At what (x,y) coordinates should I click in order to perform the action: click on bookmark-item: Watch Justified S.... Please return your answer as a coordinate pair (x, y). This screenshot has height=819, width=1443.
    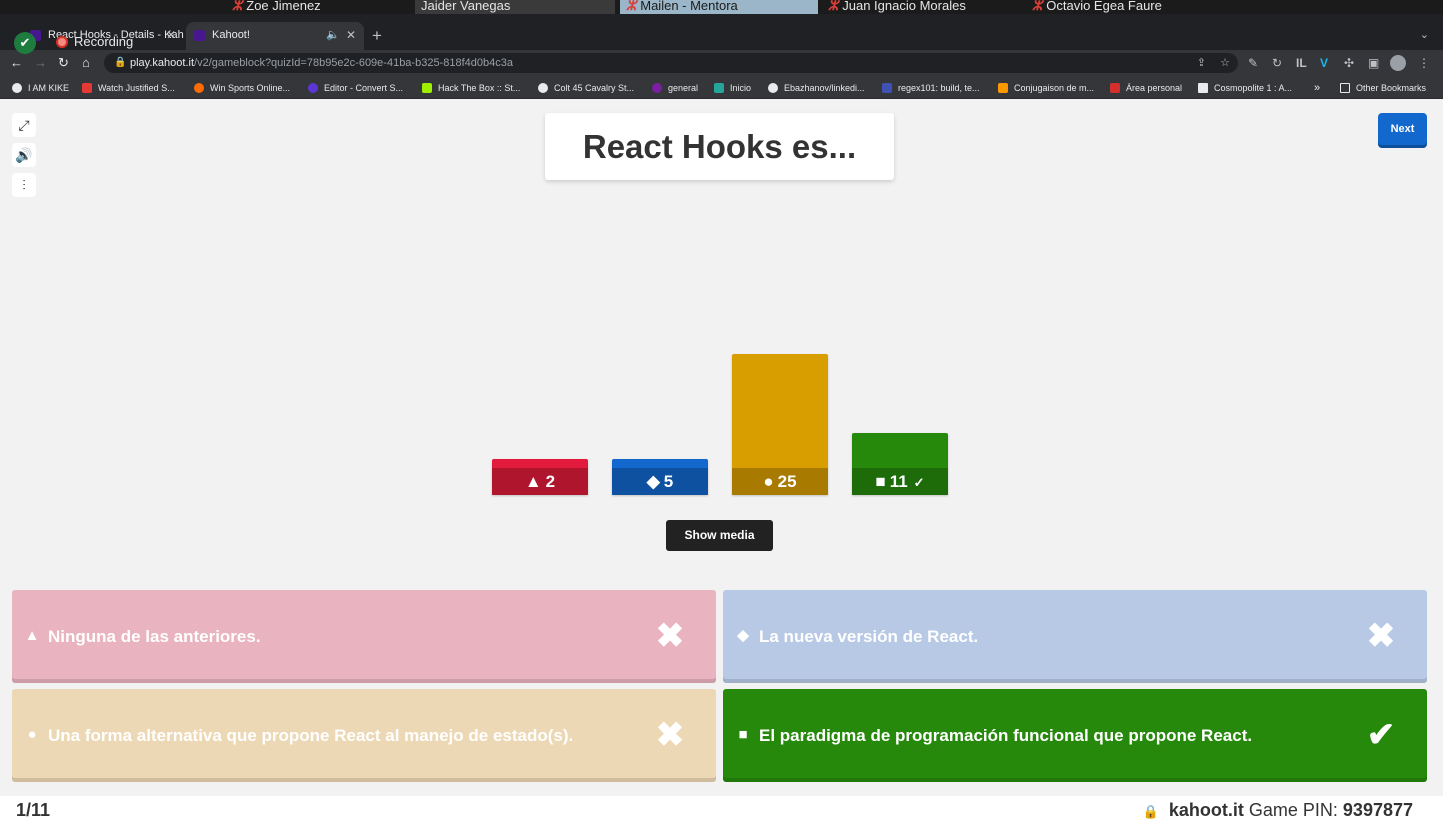
    Looking at the image, I should click on (128, 88).